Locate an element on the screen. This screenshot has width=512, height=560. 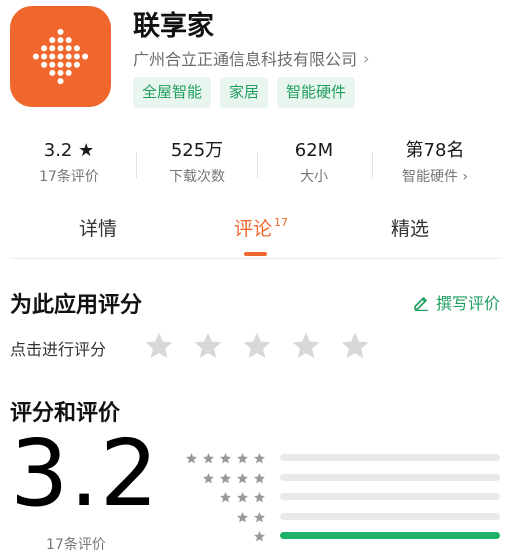
stat-downloads: 525万 下载次数 is located at coordinates (197, 162).